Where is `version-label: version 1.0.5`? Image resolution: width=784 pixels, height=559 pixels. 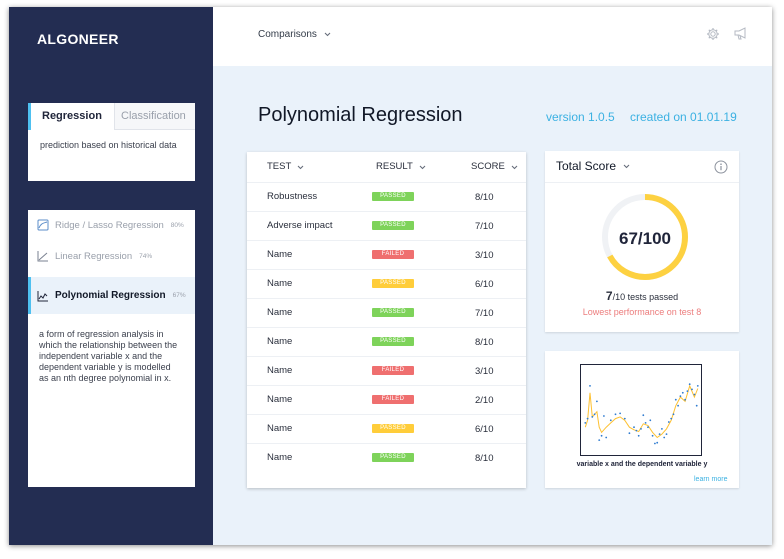
version-label: version 1.0.5 is located at coordinates (580, 117).